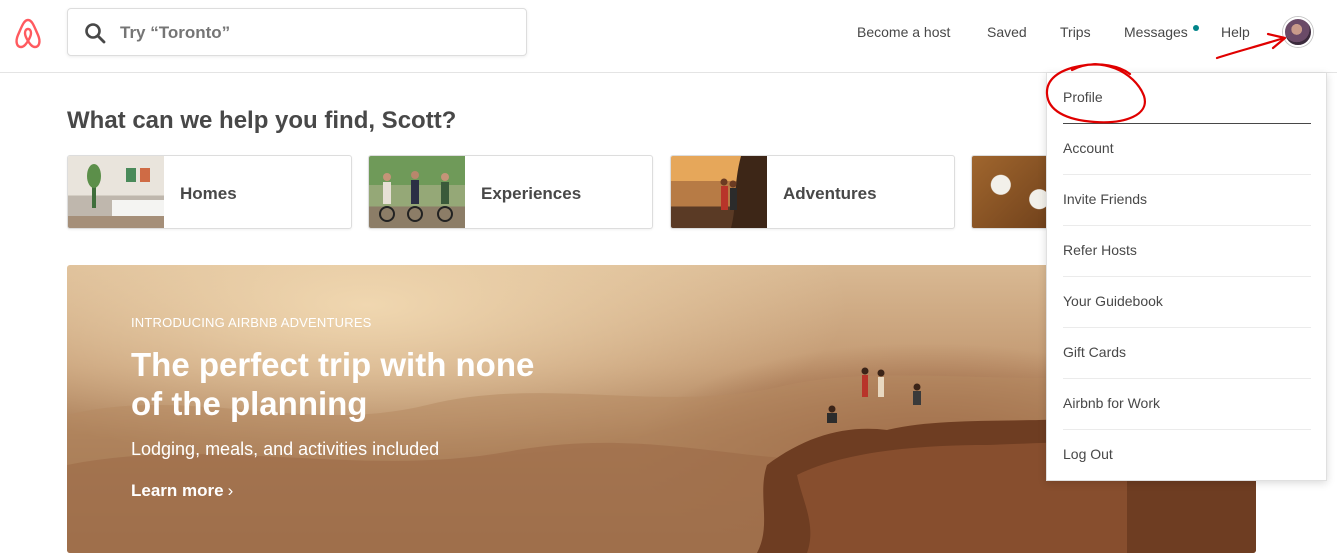 Image resolution: width=1337 pixels, height=553 pixels. Describe the element at coordinates (1111, 403) in the screenshot. I see `menu-item-label: Airbnb for Work` at that location.